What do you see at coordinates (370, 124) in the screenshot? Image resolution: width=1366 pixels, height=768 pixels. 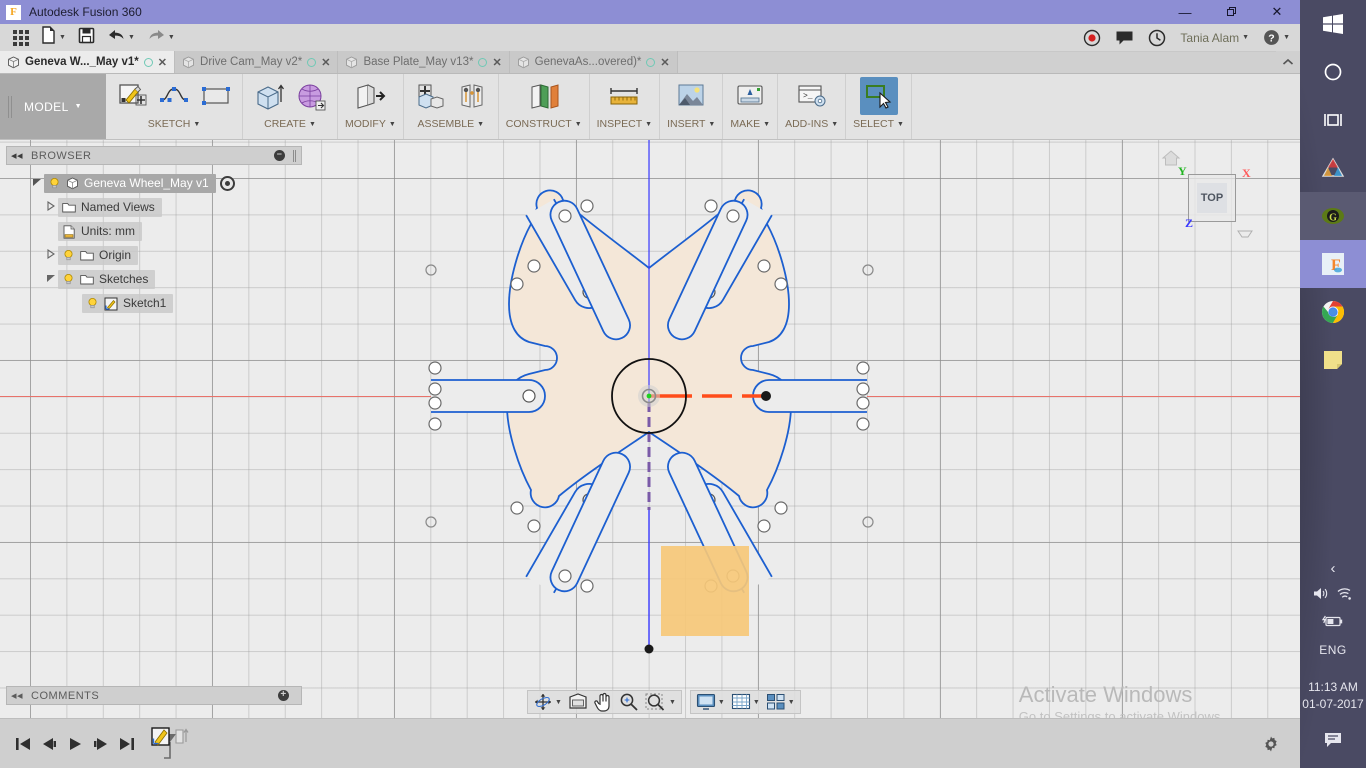 I see `ribbon-group-label: MODIFY ▼` at bounding box center [370, 124].